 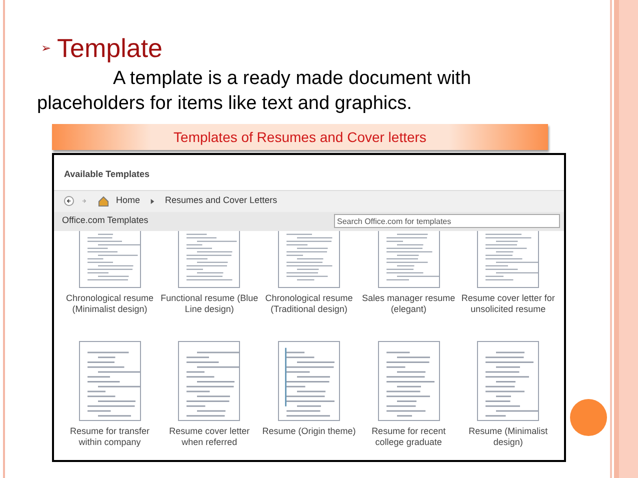 I want to click on template-name: Resume (Origin theme), so click(x=309, y=431).